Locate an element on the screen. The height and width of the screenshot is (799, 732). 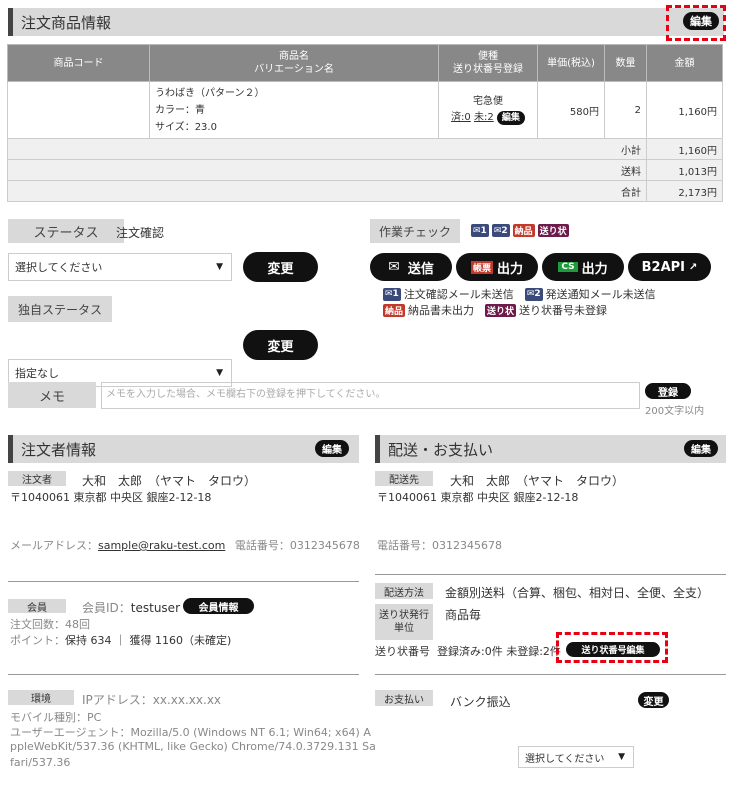
ship-type: 宅急便 is located at coordinates (488, 101).